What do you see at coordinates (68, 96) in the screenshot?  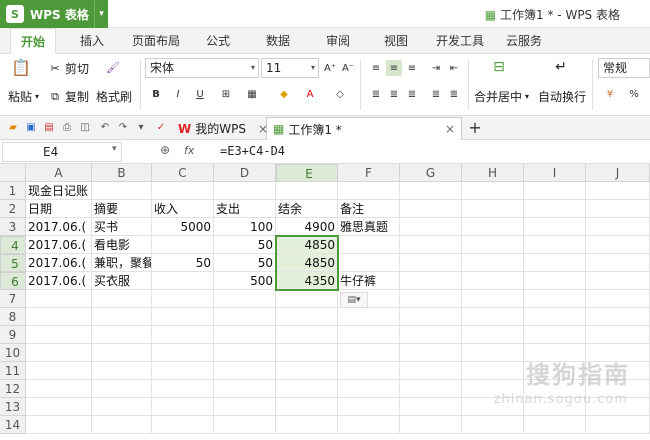 I see `copy-button: ⧉ 复制` at bounding box center [68, 96].